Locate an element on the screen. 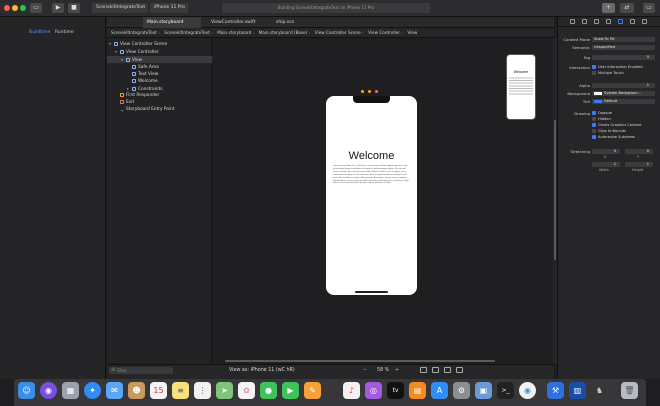 This screenshot has width=660, height=406. outline-item: ▾ View Controller Scene is located at coordinates (159, 43).